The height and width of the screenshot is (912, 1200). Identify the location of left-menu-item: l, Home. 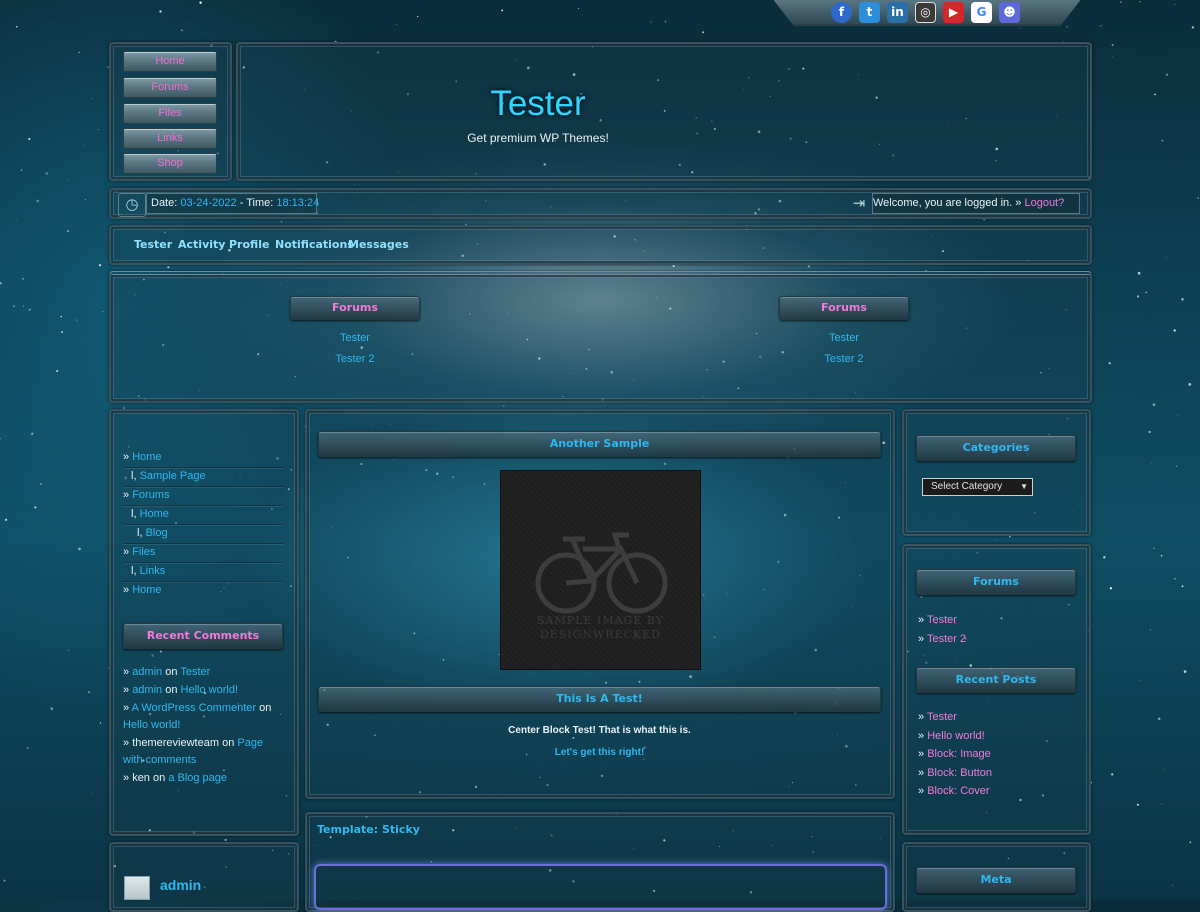
(203, 515).